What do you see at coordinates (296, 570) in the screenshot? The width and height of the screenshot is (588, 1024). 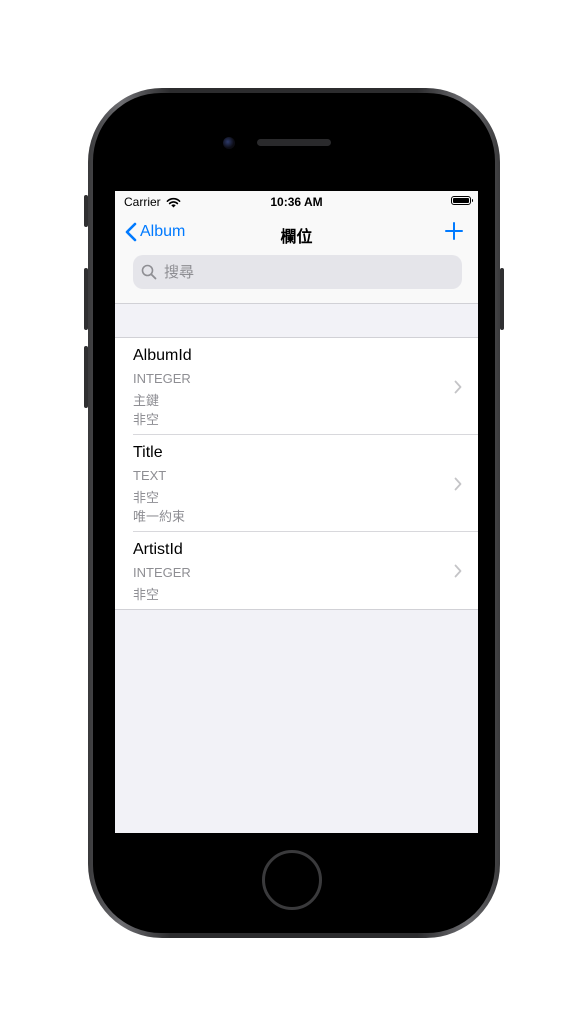 I see `list-item: ArtistId INTEGER 非空` at bounding box center [296, 570].